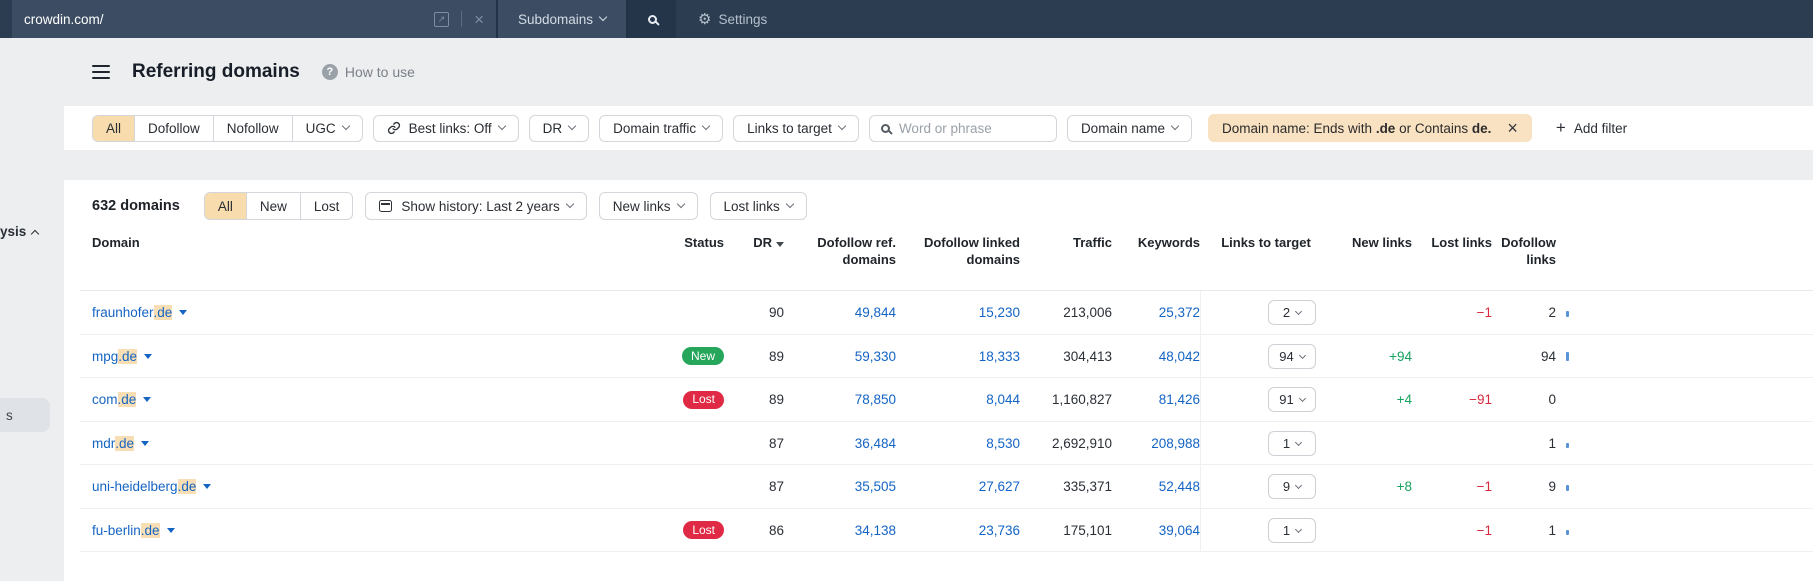  Describe the element at coordinates (1123, 128) in the screenshot. I see `domain-name-label: Domain name` at that location.